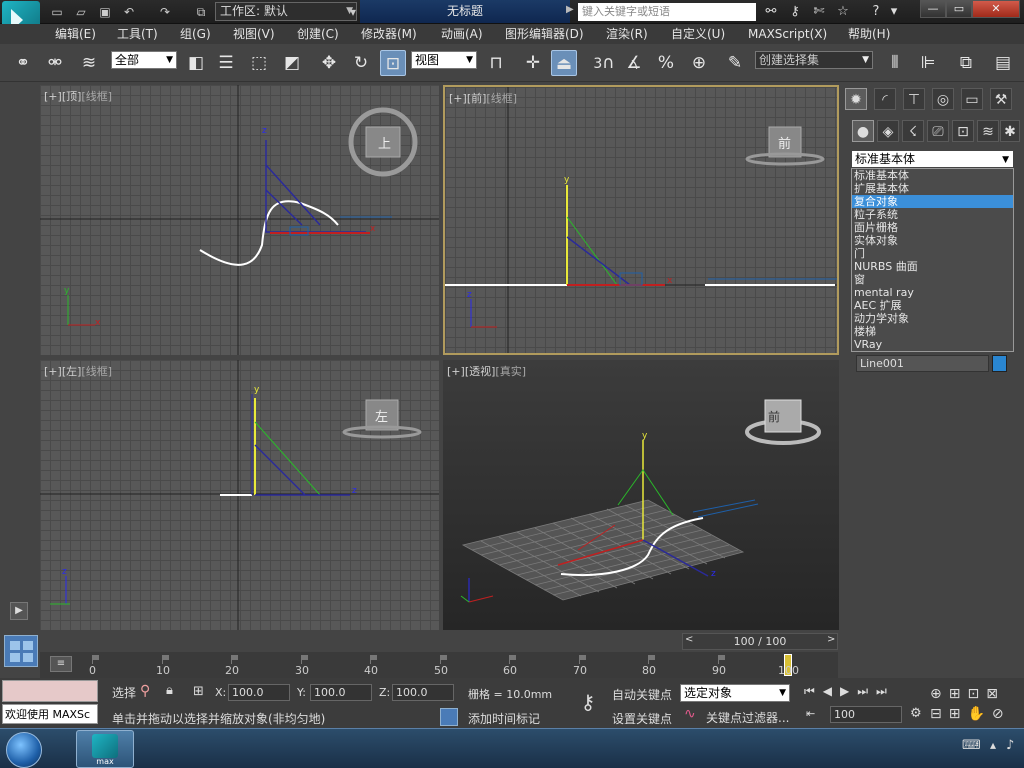 The image size is (1024, 768). I want to click on utilities-tab-icon: ⚒, so click(1001, 99).